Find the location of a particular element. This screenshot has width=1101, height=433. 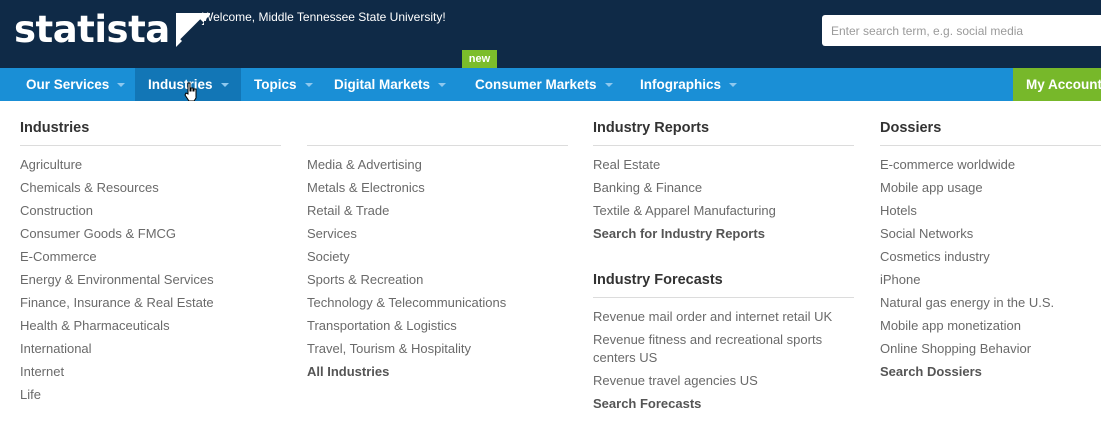

industry-link: Internet is located at coordinates (42, 372).